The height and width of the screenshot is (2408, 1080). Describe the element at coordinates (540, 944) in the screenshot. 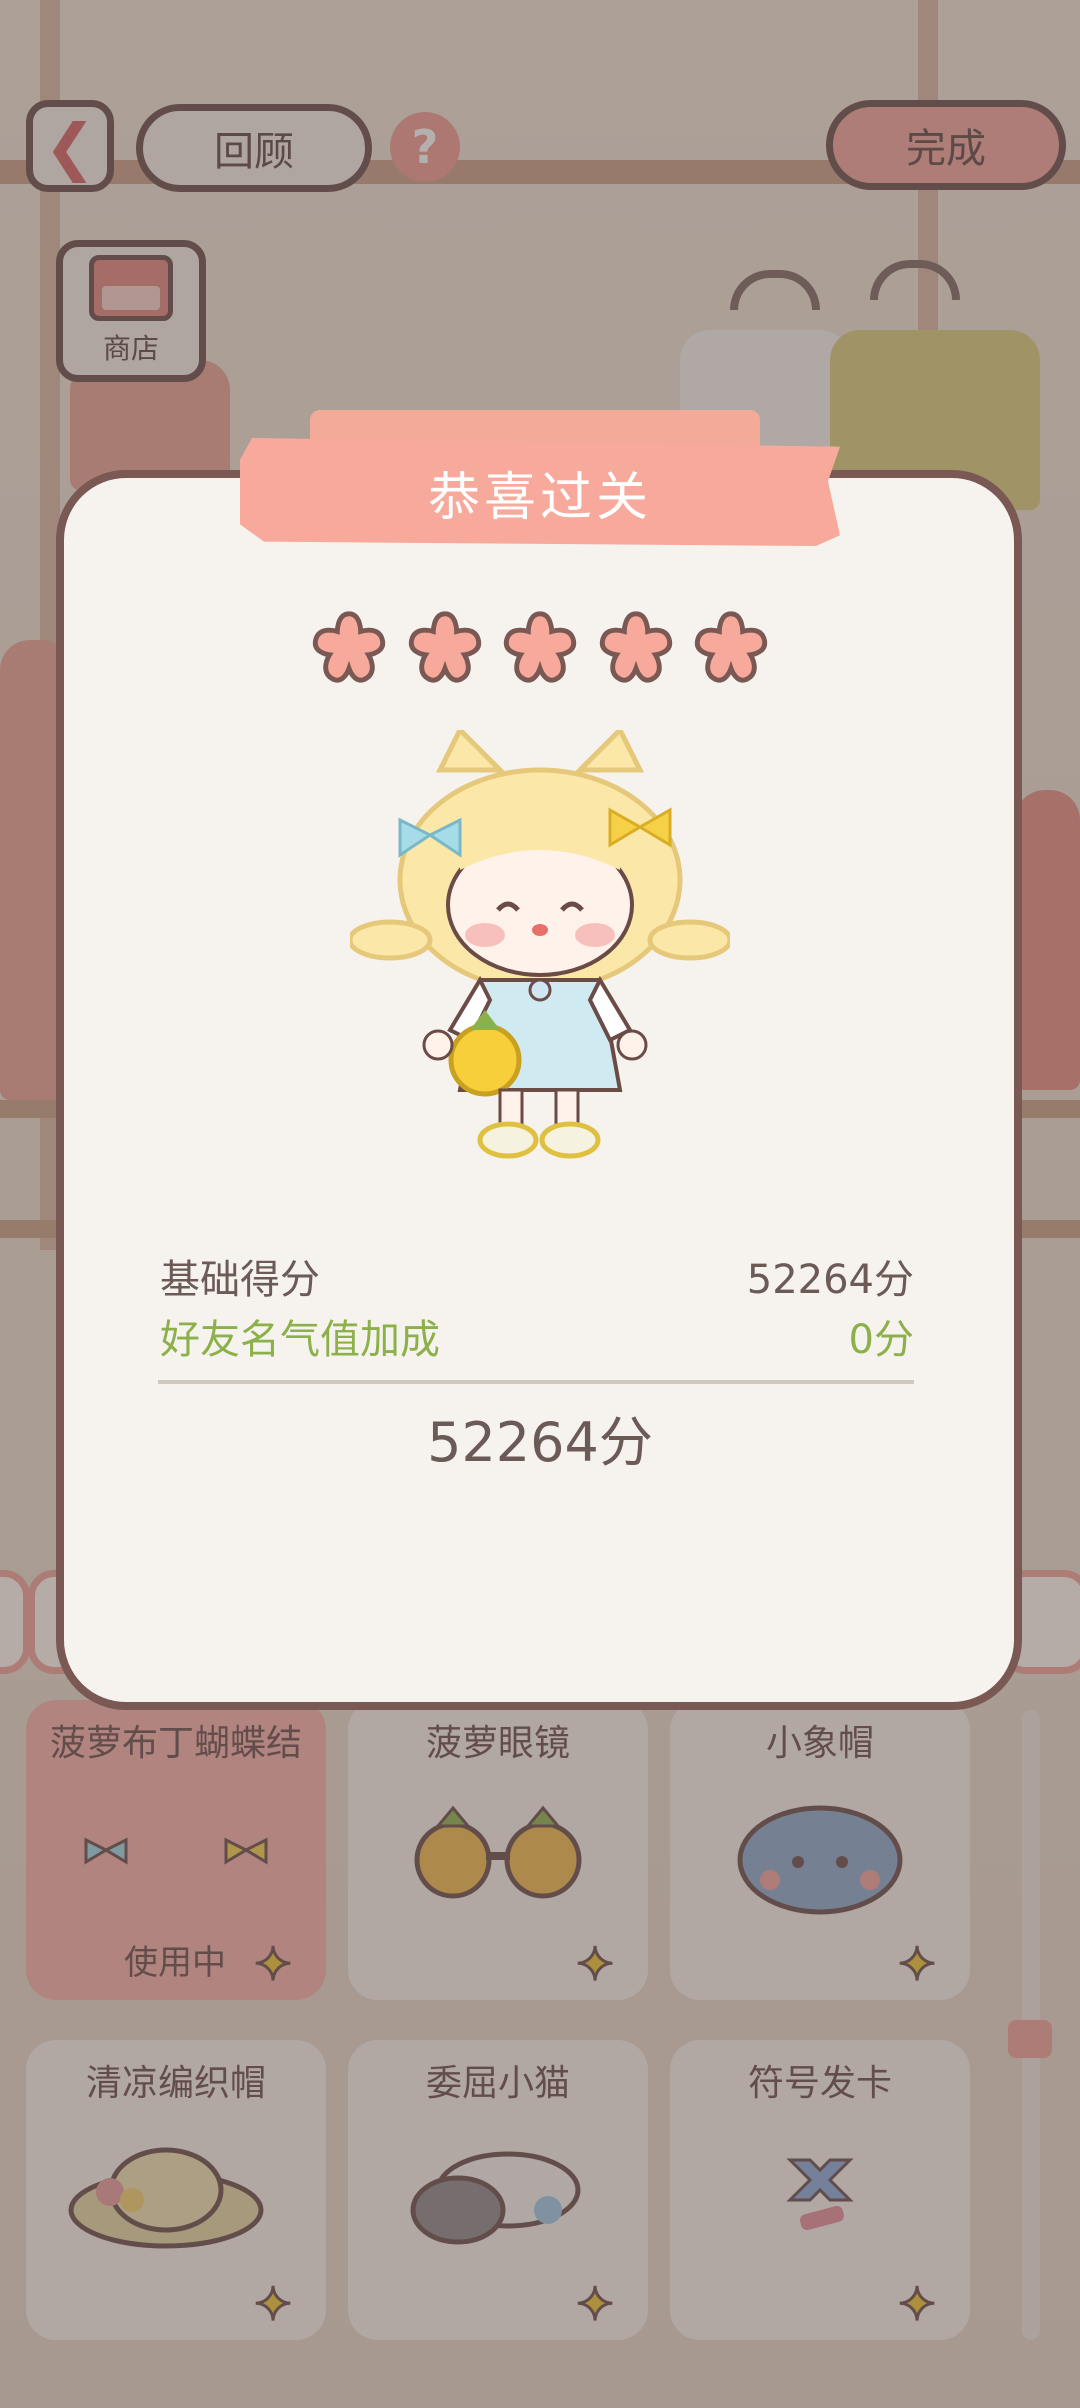

I see `dressed-character-illustration` at that location.